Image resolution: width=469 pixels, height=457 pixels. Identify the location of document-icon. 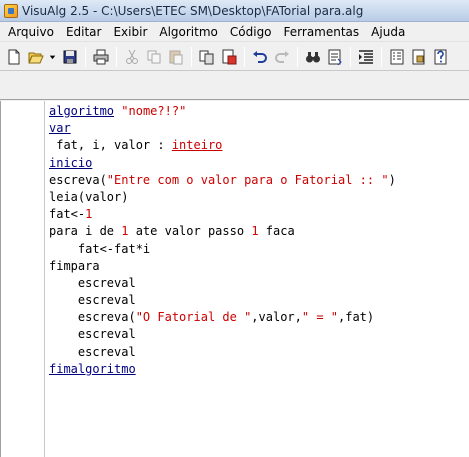
(418, 56).